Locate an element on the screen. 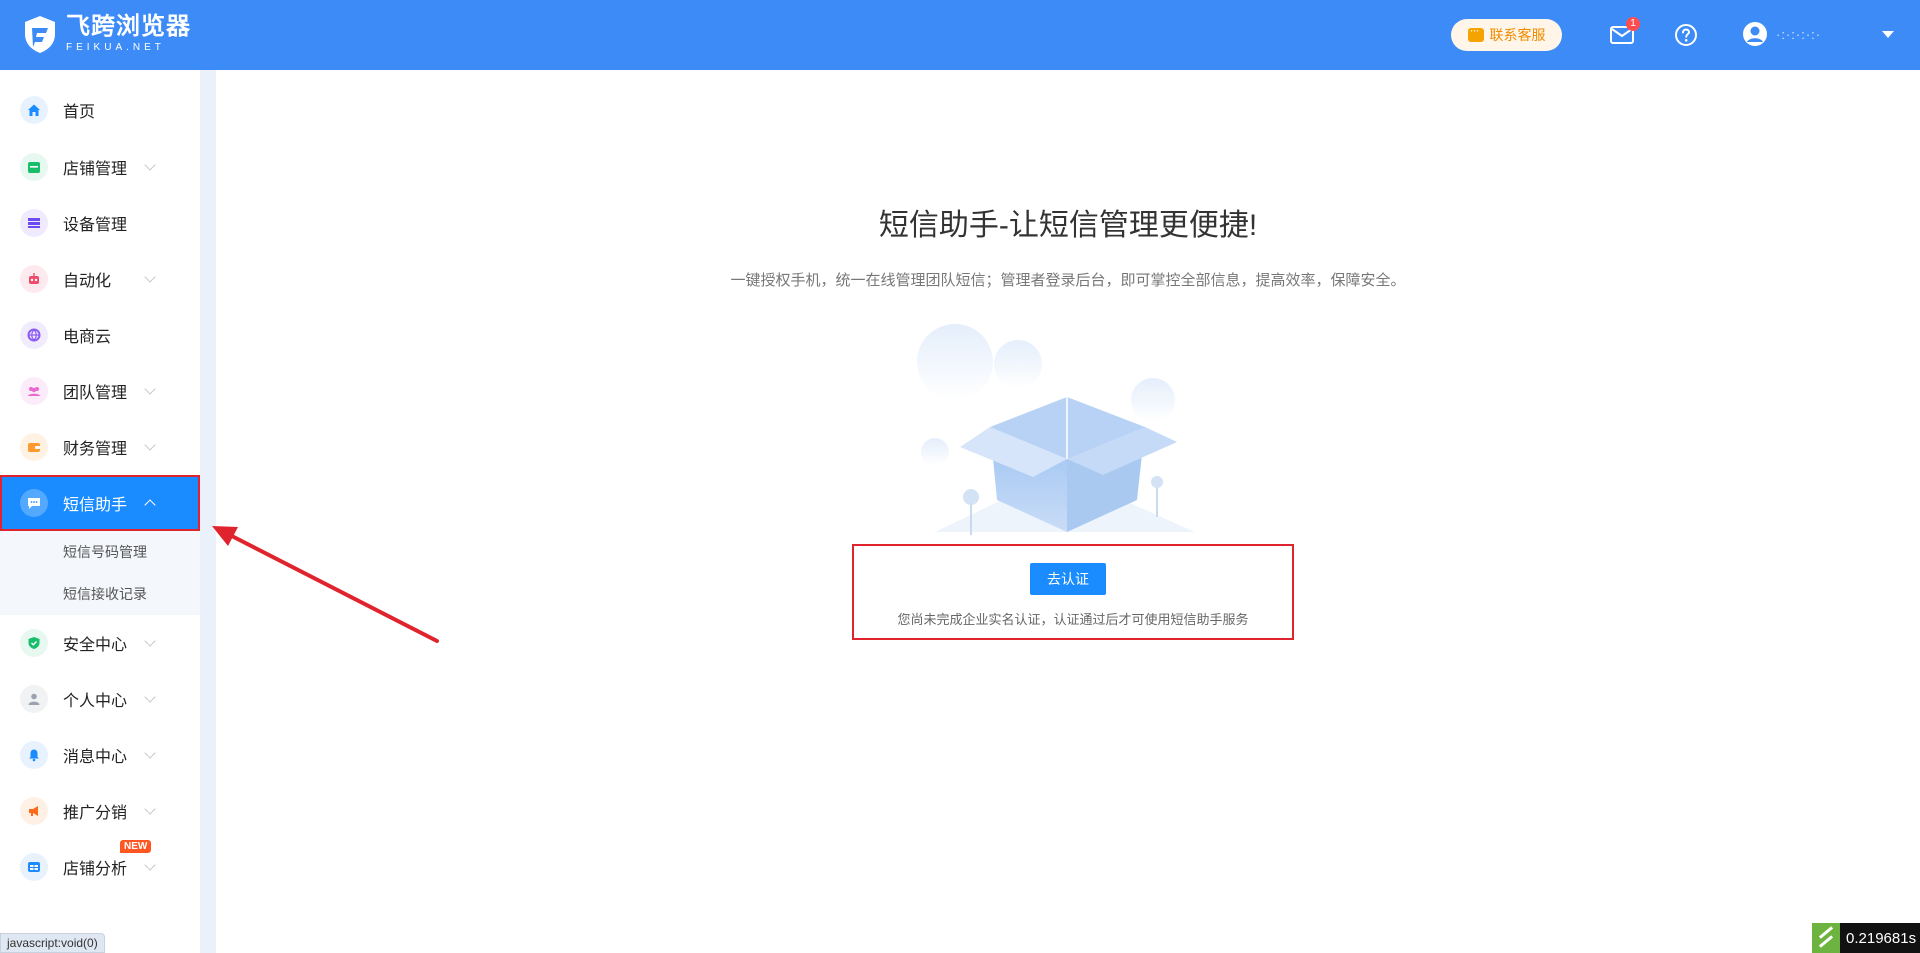 This screenshot has width=1920, height=953. sidebar-item-home: 首页 is located at coordinates (100, 110).